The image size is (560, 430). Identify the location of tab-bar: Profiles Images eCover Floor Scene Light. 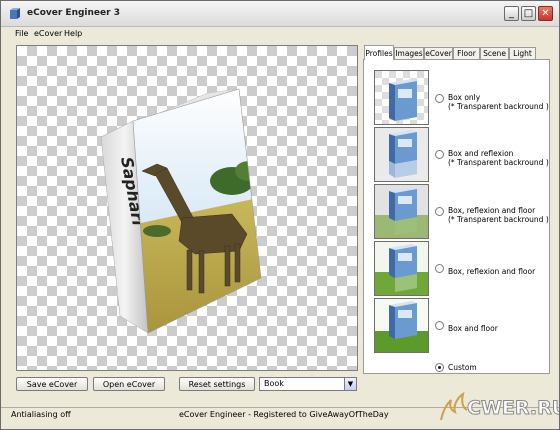
(456, 52).